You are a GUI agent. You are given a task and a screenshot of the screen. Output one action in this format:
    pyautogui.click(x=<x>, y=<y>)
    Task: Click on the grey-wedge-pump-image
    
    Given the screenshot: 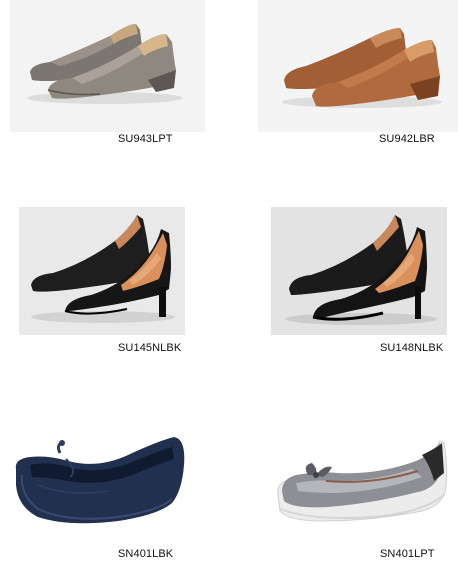 What is the action you would take?
    pyautogui.click(x=105, y=64)
    